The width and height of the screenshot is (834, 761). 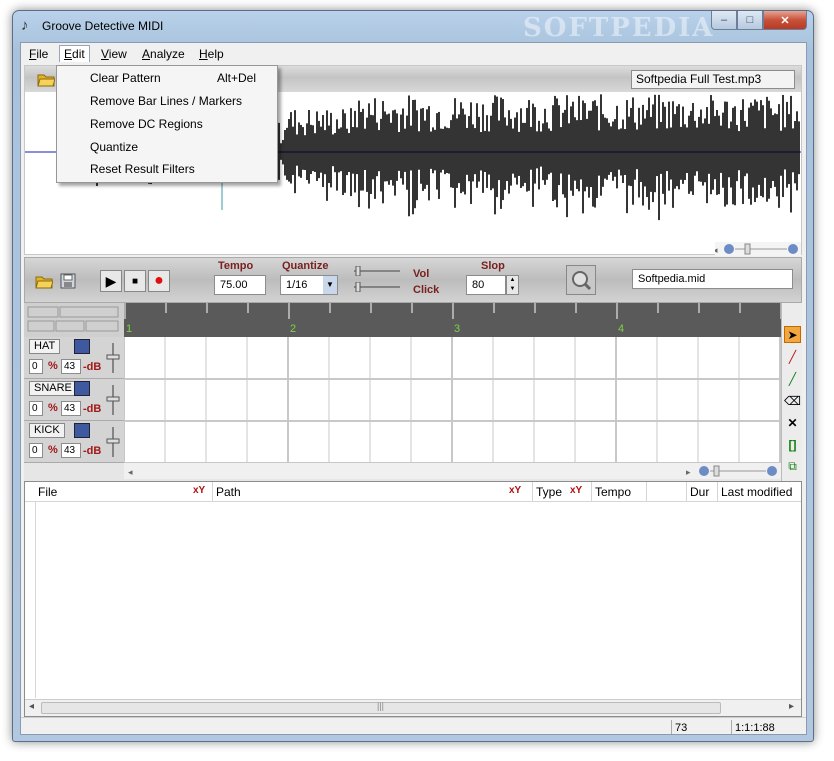 I want to click on scroll-left-icon: ◂, so click(x=31, y=706).